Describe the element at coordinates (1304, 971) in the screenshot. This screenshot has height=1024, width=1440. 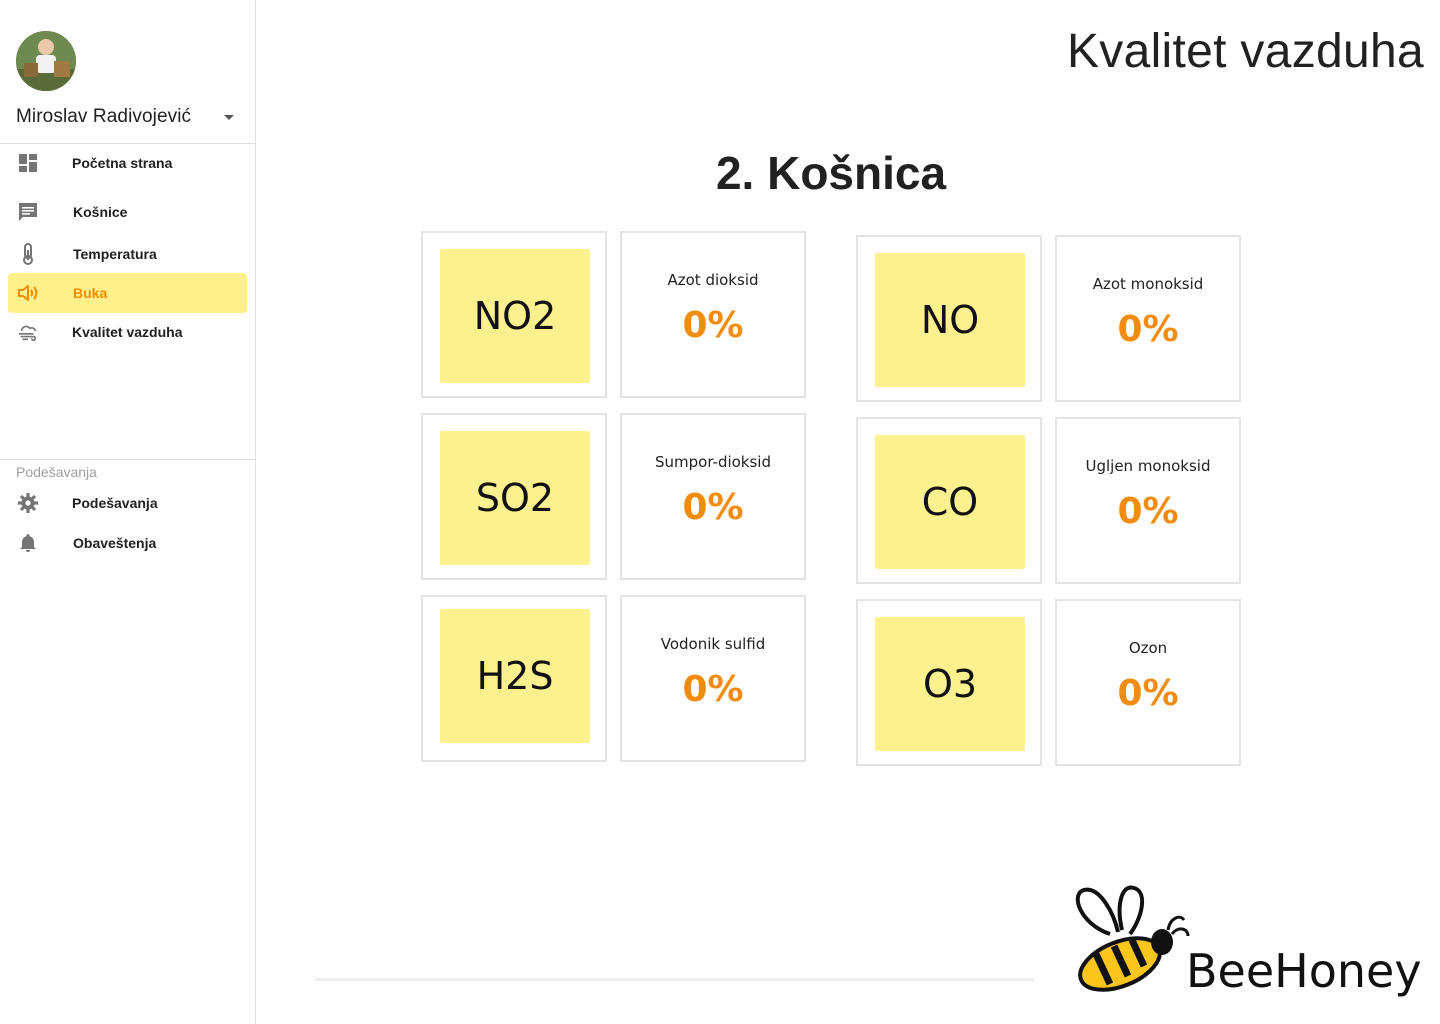
I see `brand-name: BeeHoney` at that location.